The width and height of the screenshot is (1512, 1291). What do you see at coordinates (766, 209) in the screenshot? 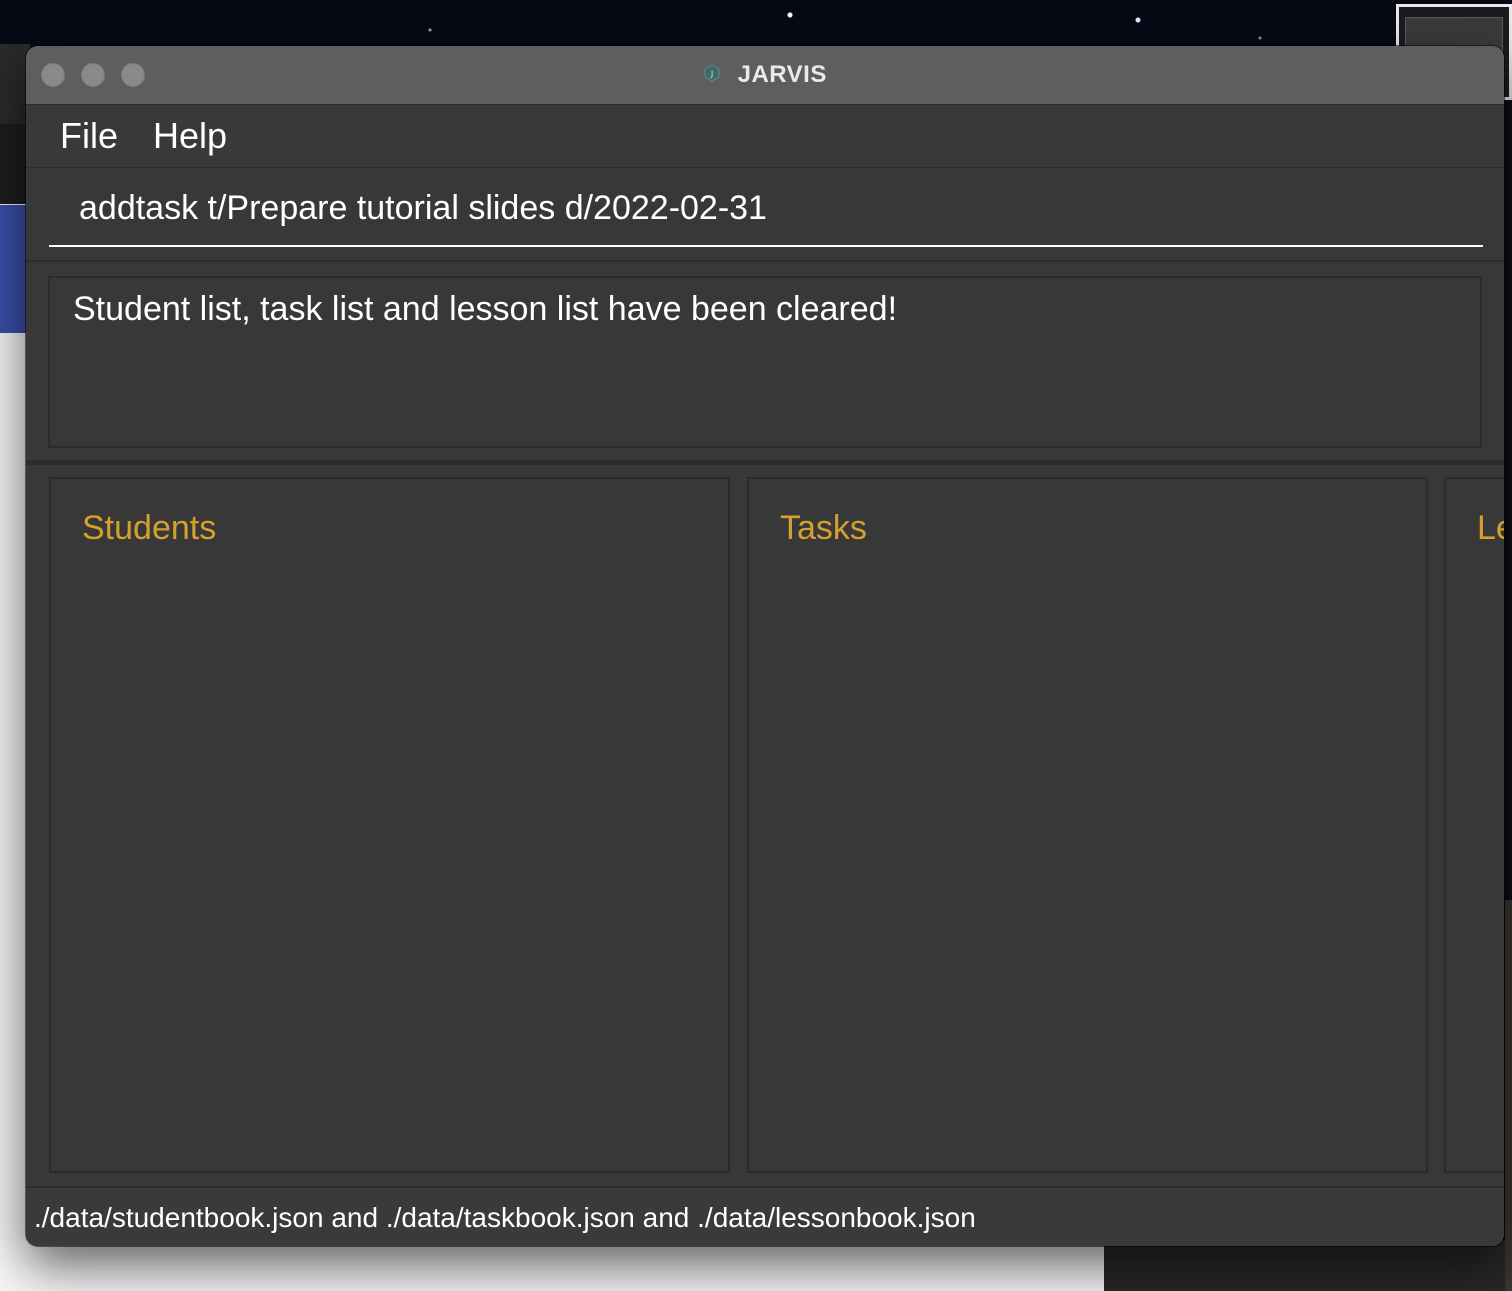
I see `command-input` at bounding box center [766, 209].